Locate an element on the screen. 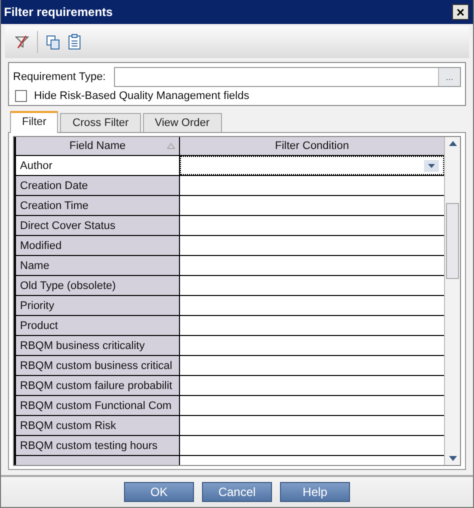  dialog-button: OK is located at coordinates (159, 492).